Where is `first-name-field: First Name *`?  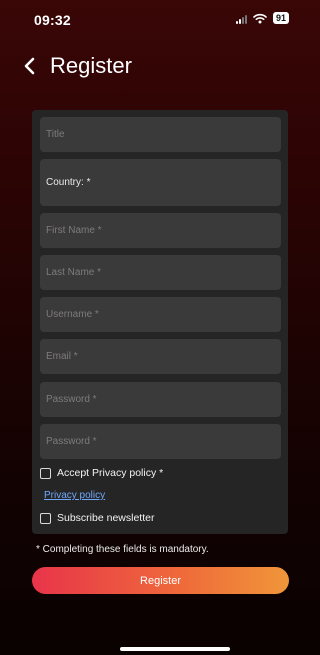
first-name-field: First Name * is located at coordinates (160, 230).